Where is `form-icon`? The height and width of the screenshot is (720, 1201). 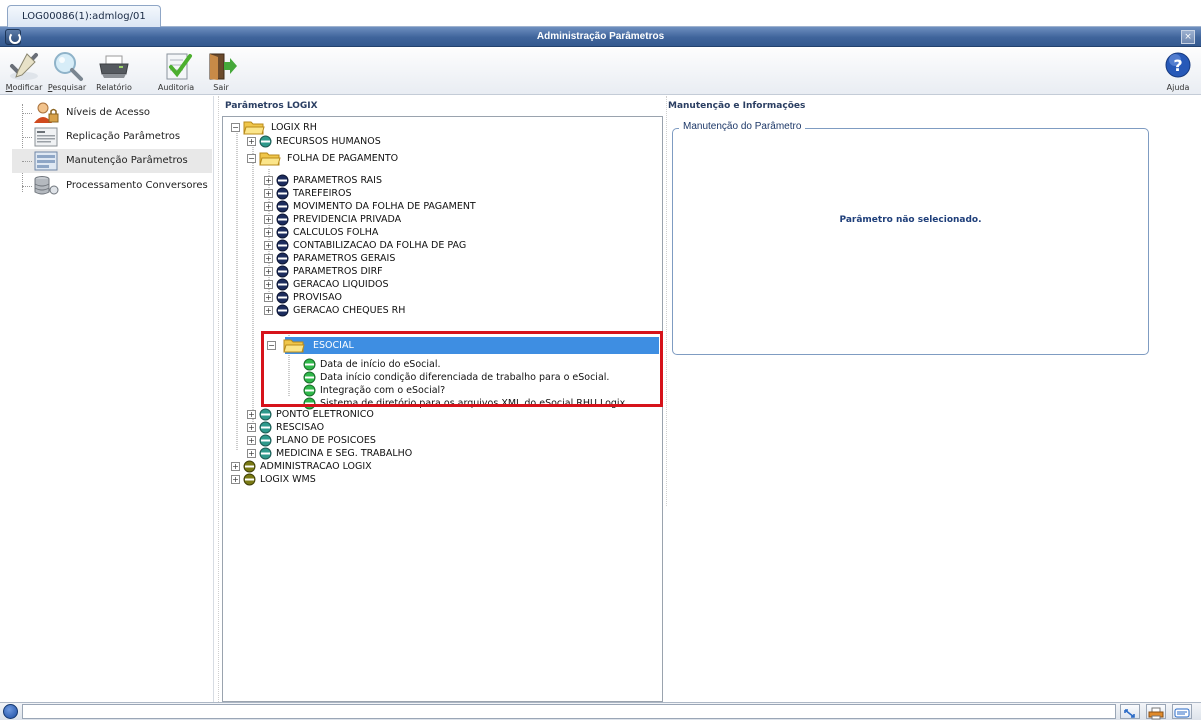 form-icon is located at coordinates (46, 161).